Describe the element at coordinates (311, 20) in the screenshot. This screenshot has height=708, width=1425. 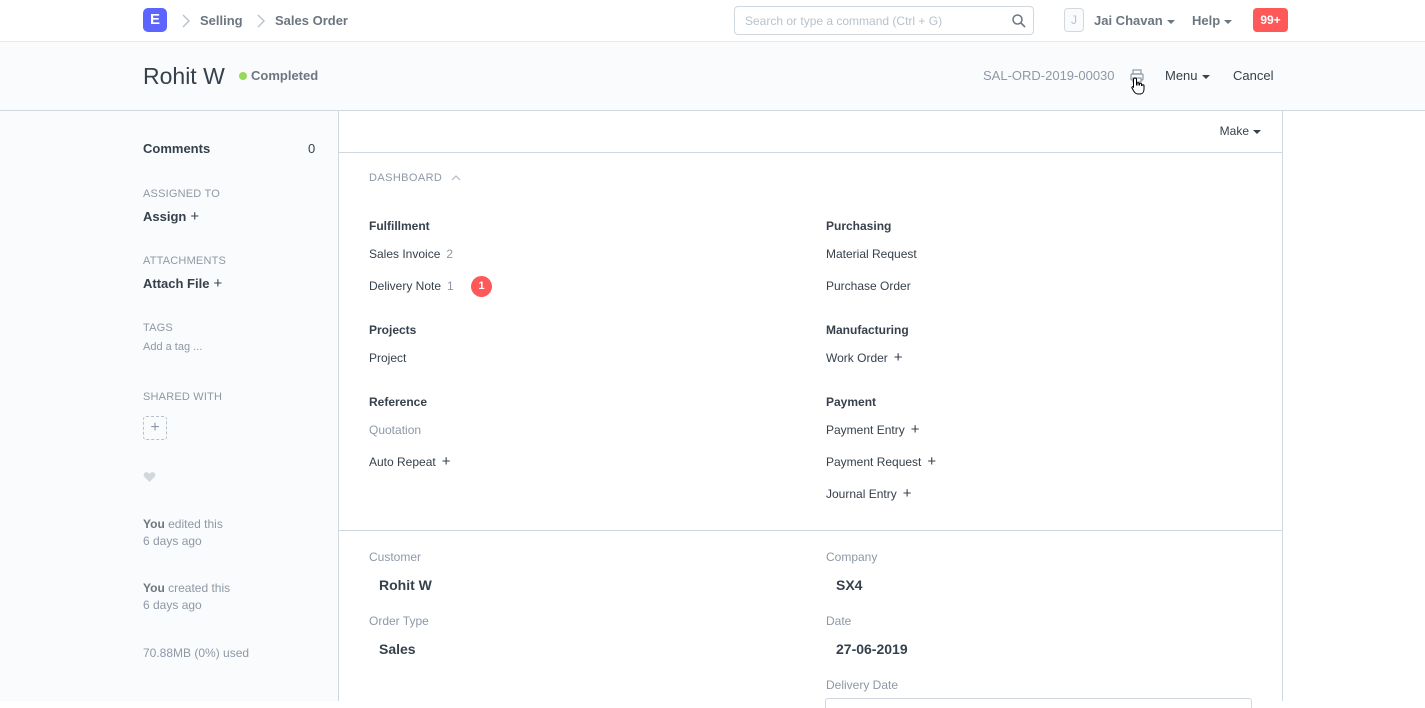
I see `breadcrumb-sales-order: Sales Order` at that location.